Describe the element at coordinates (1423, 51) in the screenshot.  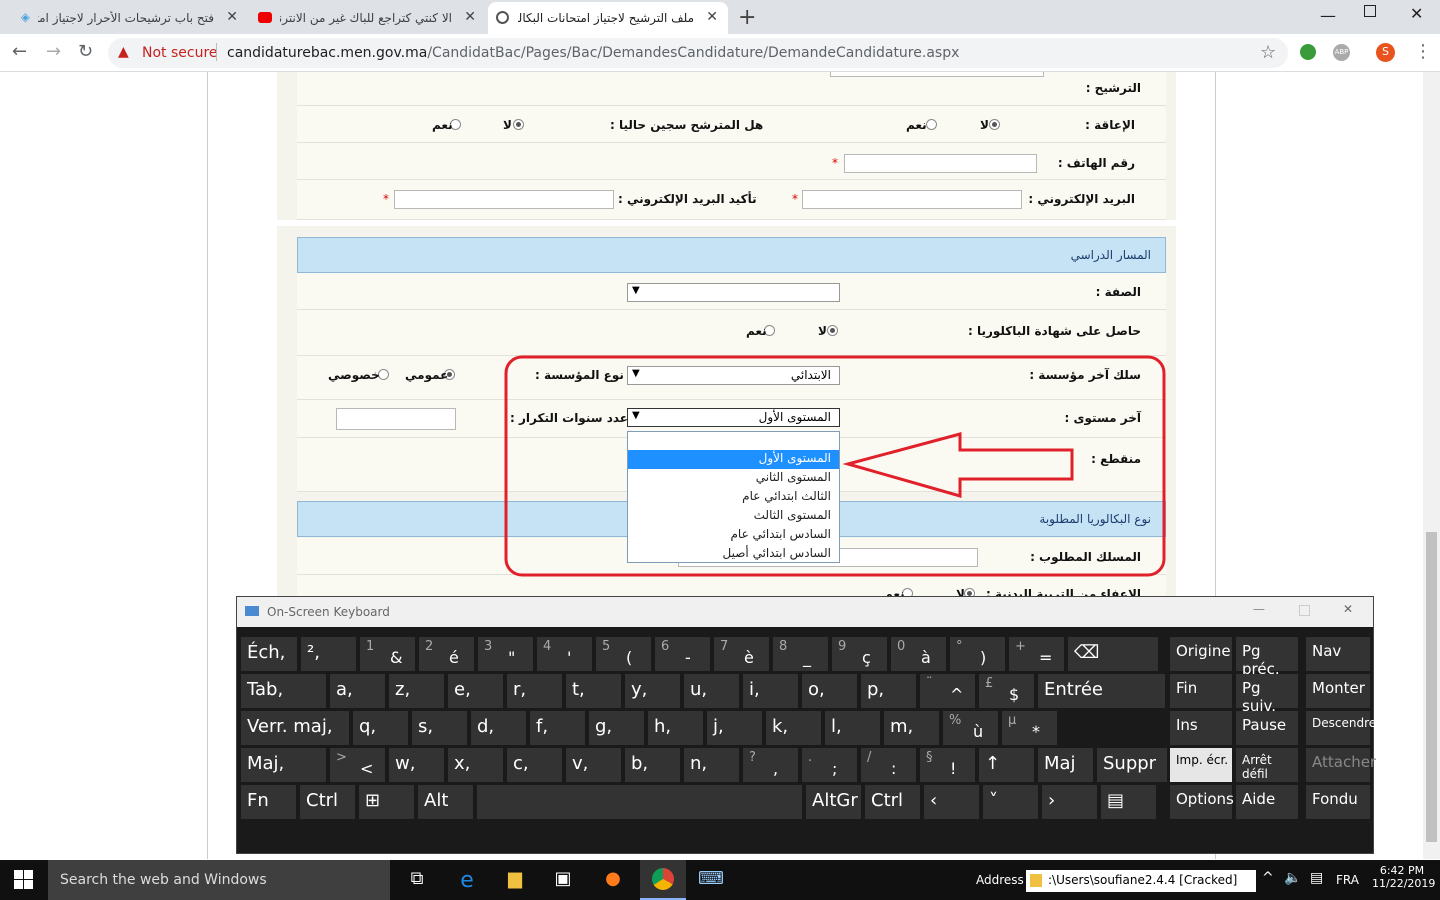
I see `menu-icon: ⋮` at that location.